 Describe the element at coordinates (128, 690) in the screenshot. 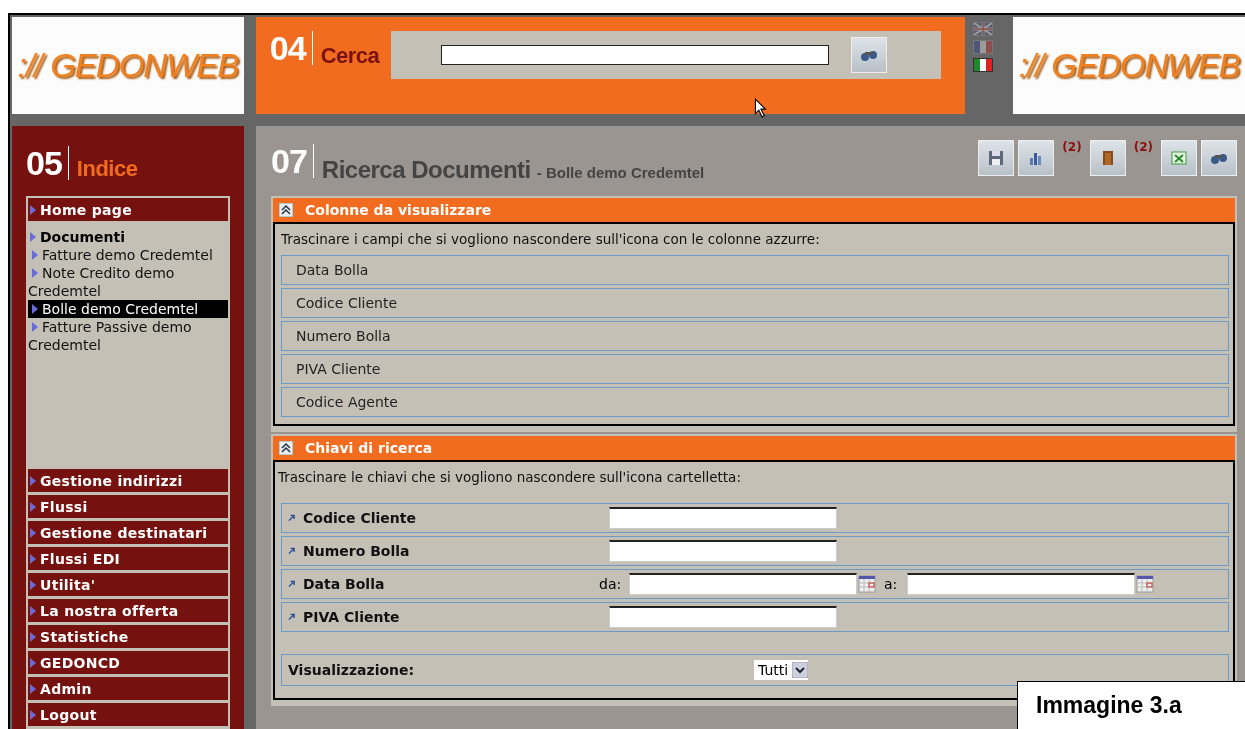

I see `menu-item: Admin` at that location.